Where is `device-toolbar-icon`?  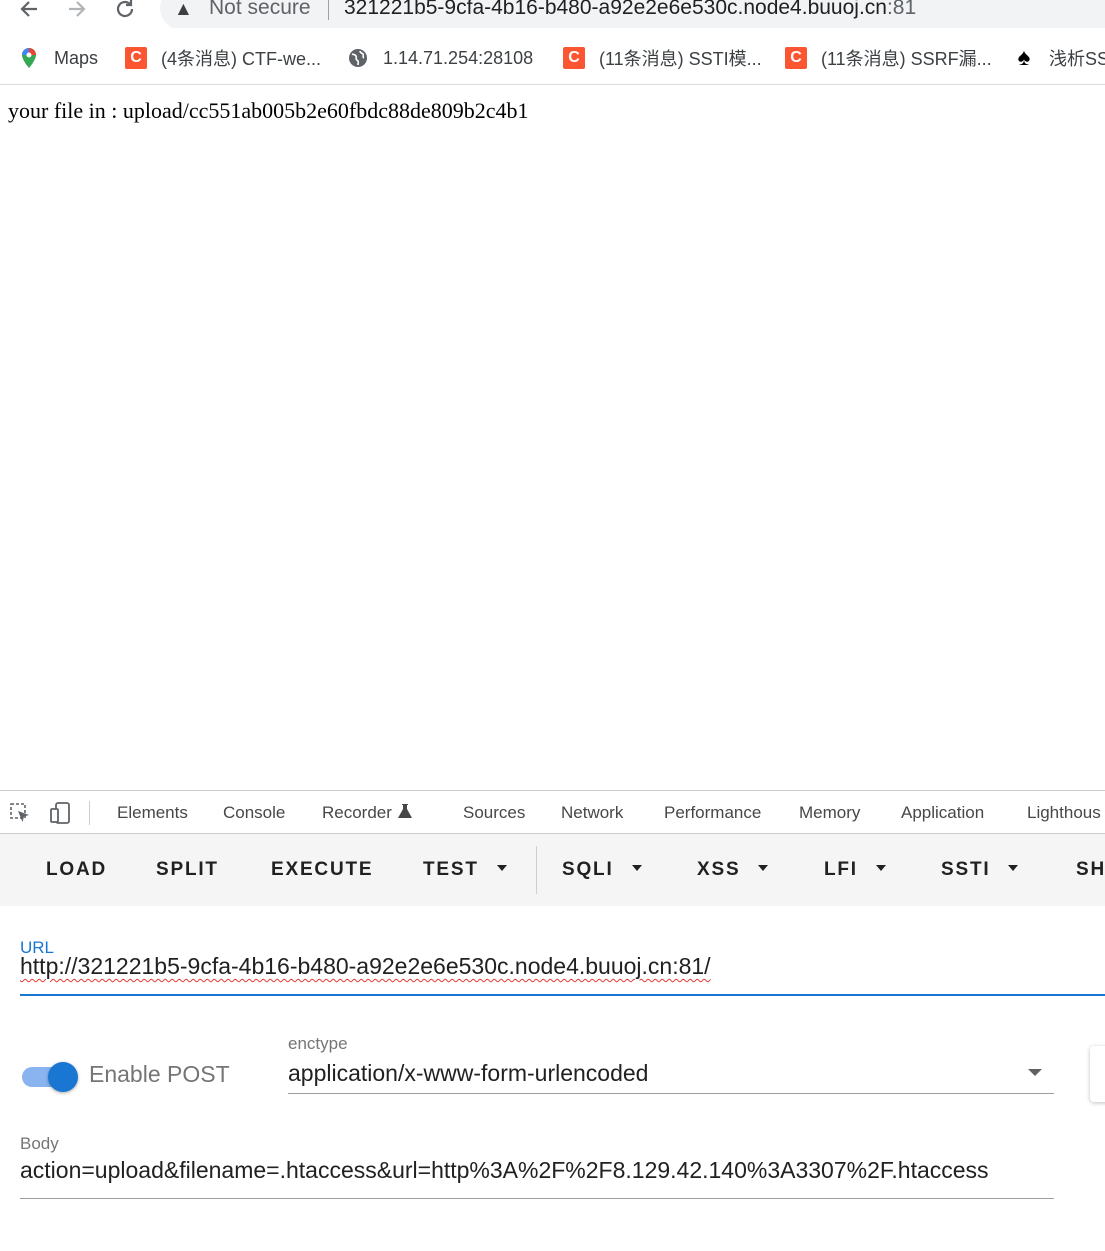 device-toolbar-icon is located at coordinates (61, 813).